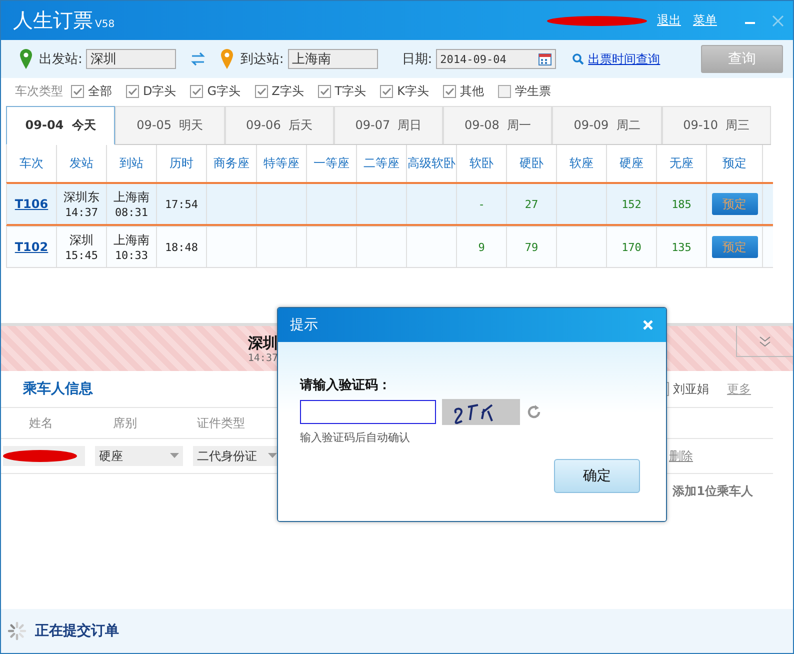 Image resolution: width=794 pixels, height=654 pixels. What do you see at coordinates (181, 204) in the screenshot?
I see `duration-text: 17:54` at bounding box center [181, 204].